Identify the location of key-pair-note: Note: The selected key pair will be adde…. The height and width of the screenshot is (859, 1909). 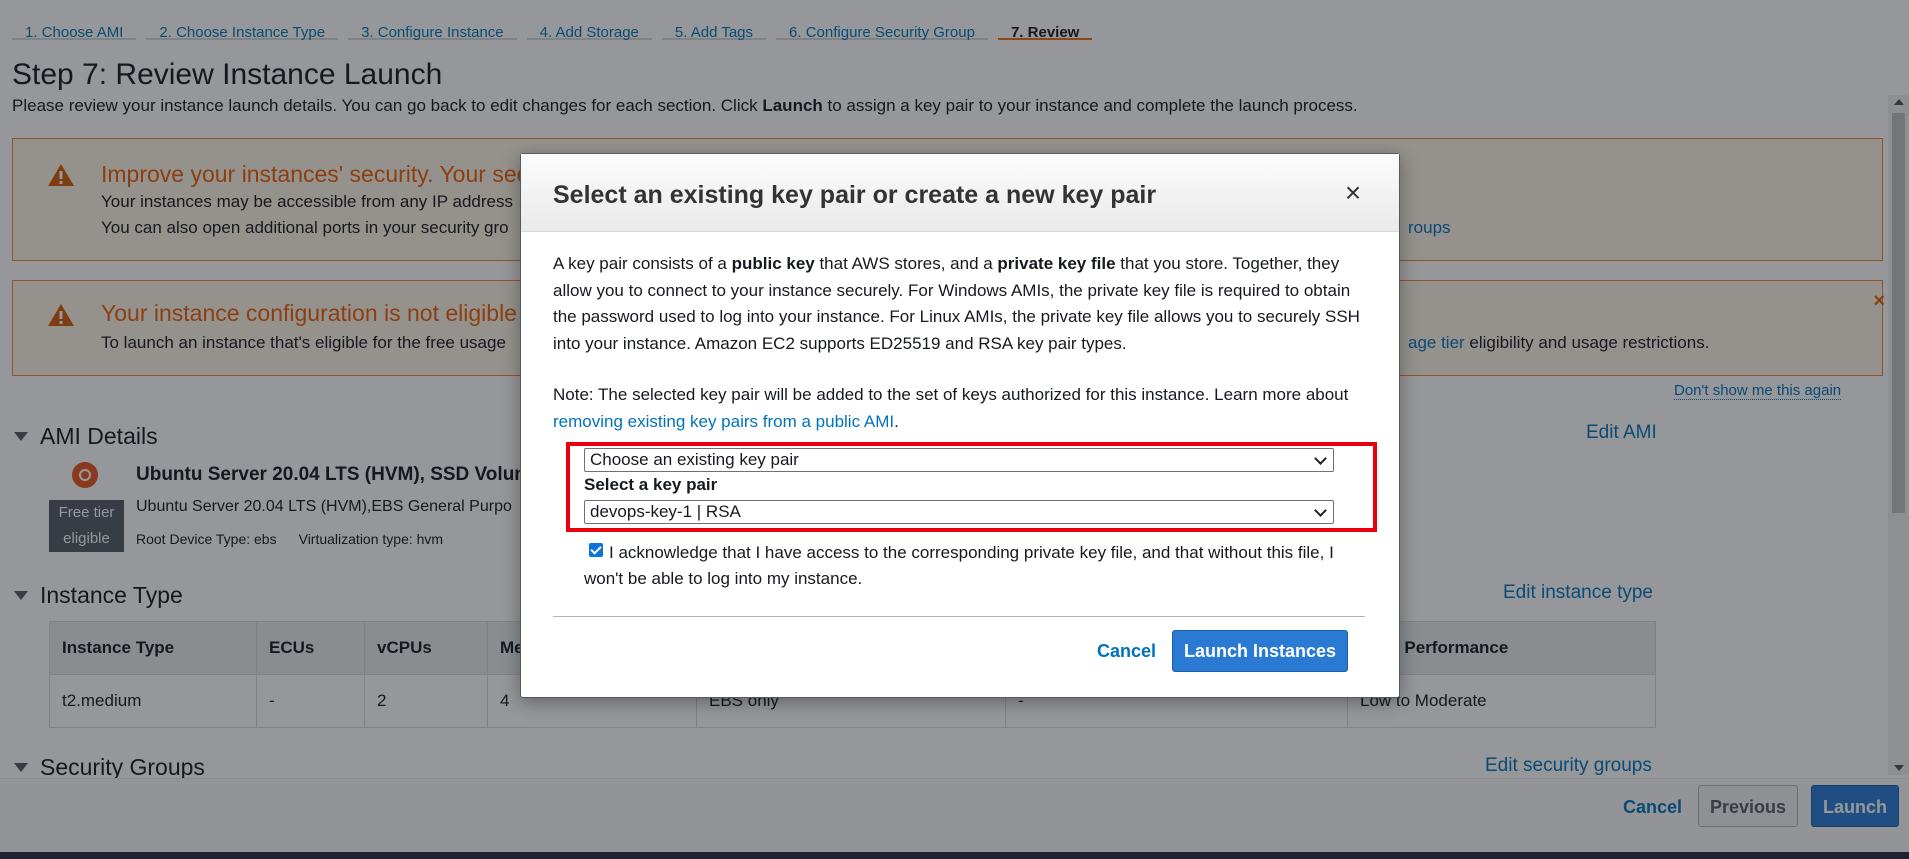
(963, 408).